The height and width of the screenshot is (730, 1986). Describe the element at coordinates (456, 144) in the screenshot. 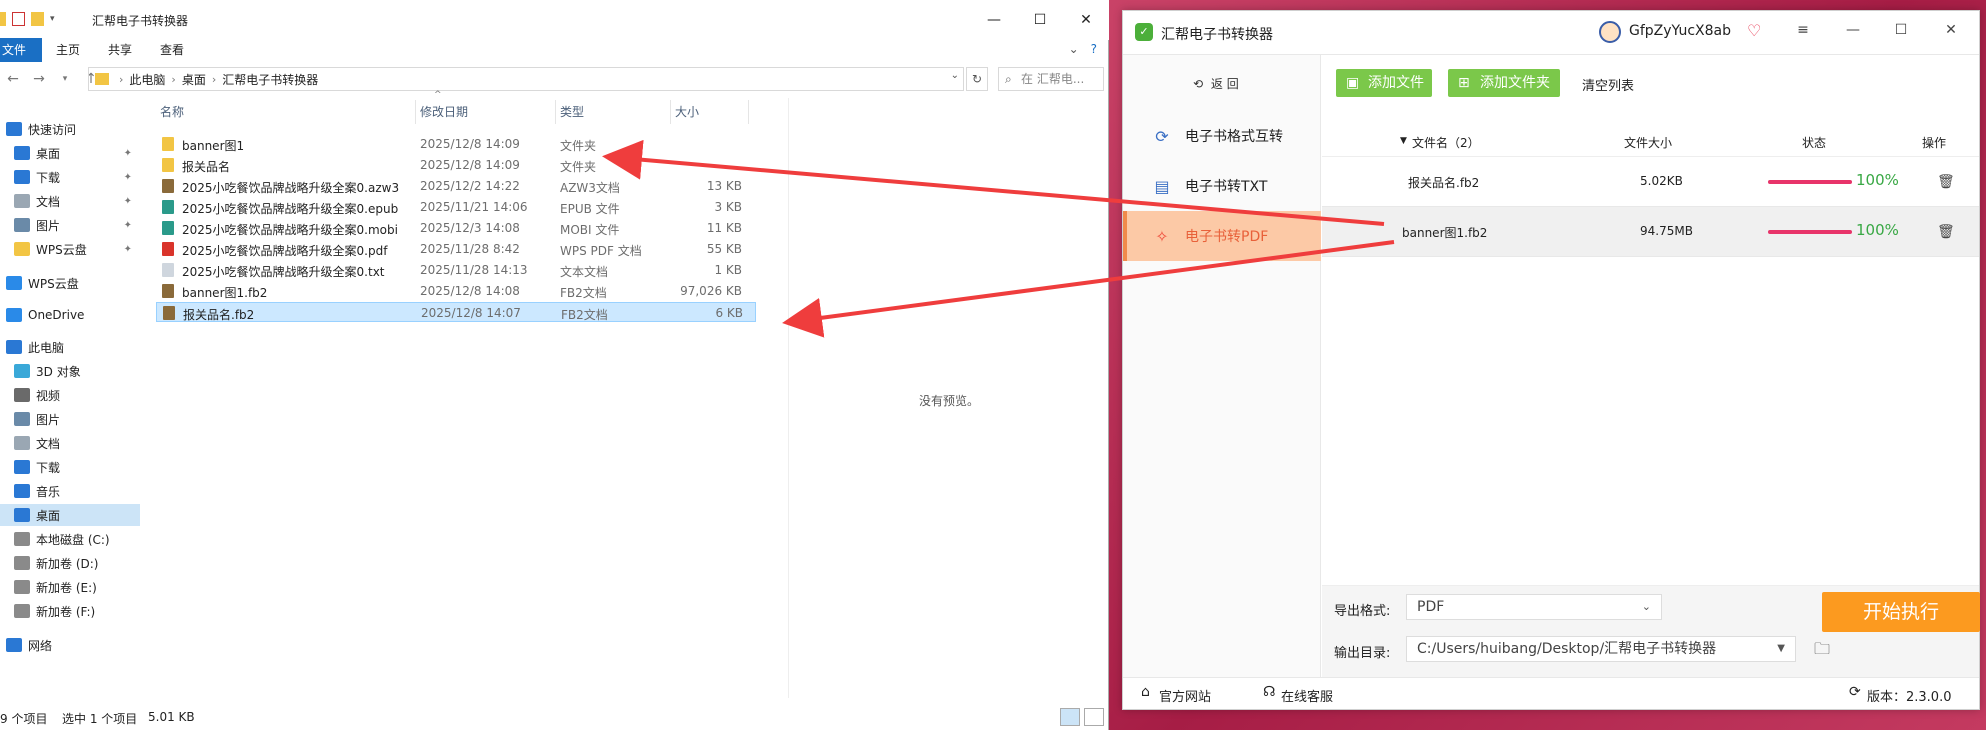

I see `file-row: banner图1 2025/12/8 14:09 文件夹` at that location.